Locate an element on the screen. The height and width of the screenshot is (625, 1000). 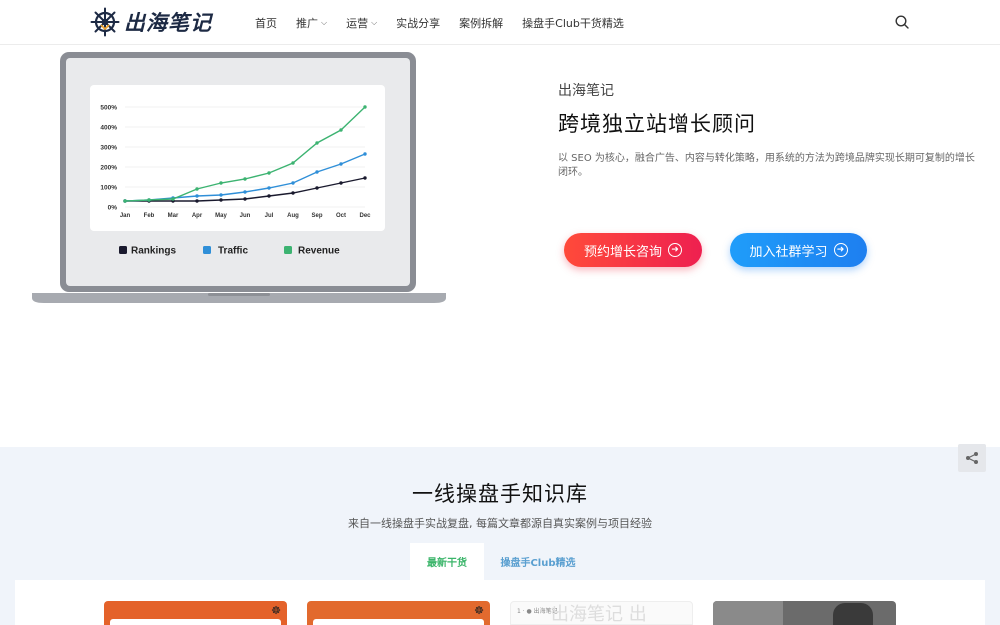
section-title: 一线操盘手知识库 is located at coordinates (500, 494).